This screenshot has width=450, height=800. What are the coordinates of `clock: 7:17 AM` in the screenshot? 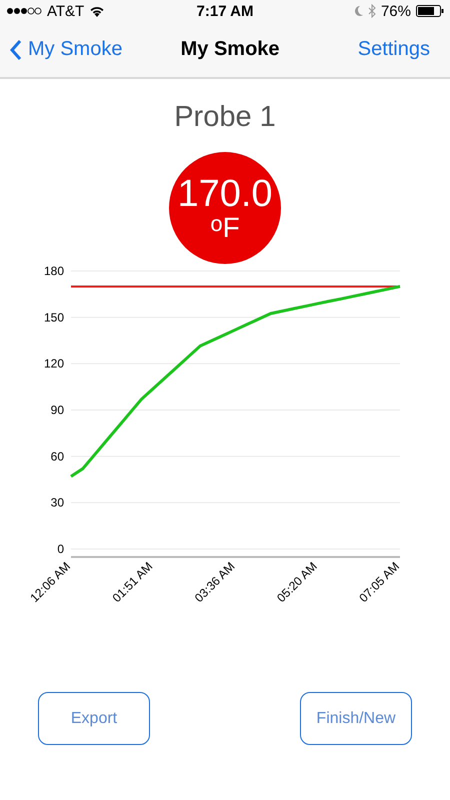 It's located at (225, 11).